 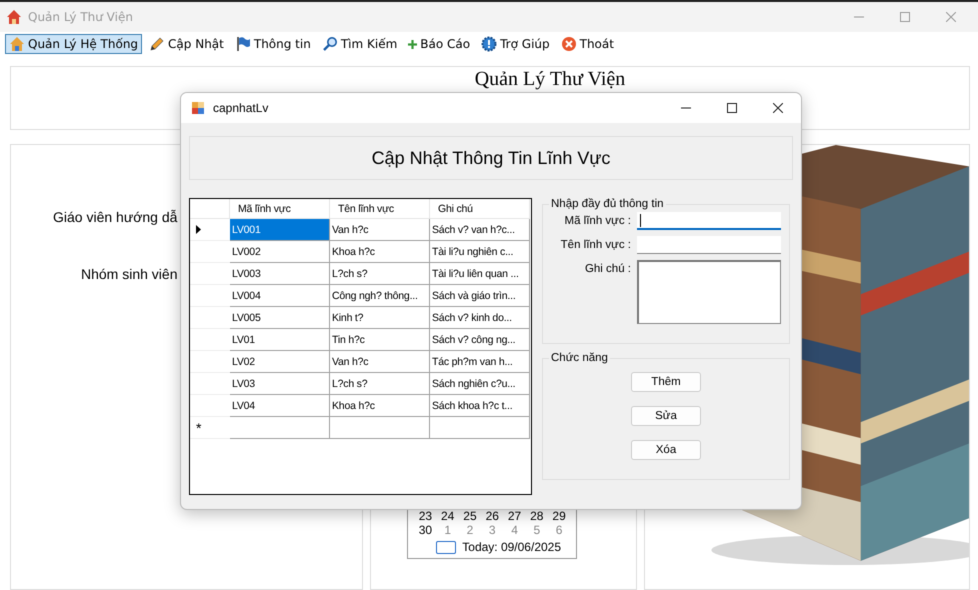 What do you see at coordinates (709, 292) in the screenshot?
I see `notes-field` at bounding box center [709, 292].